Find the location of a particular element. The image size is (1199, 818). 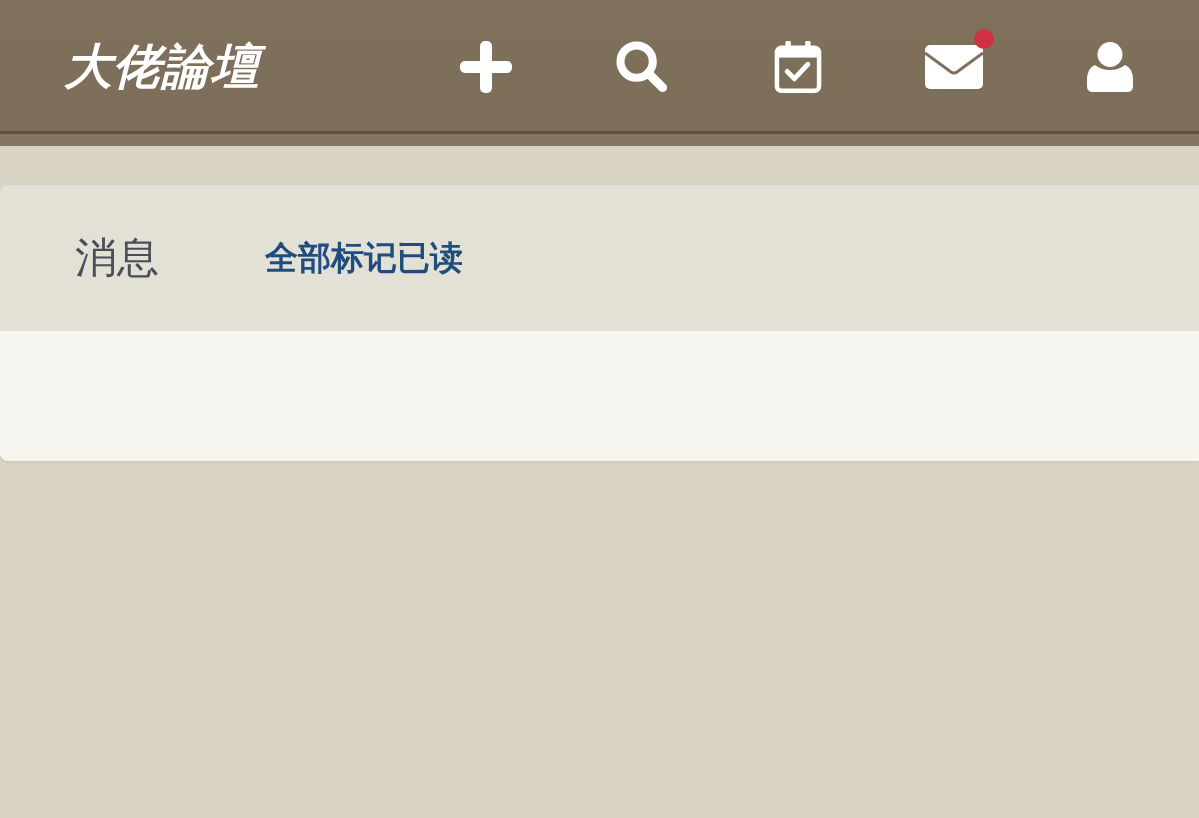

plus-icon is located at coordinates (486, 66).